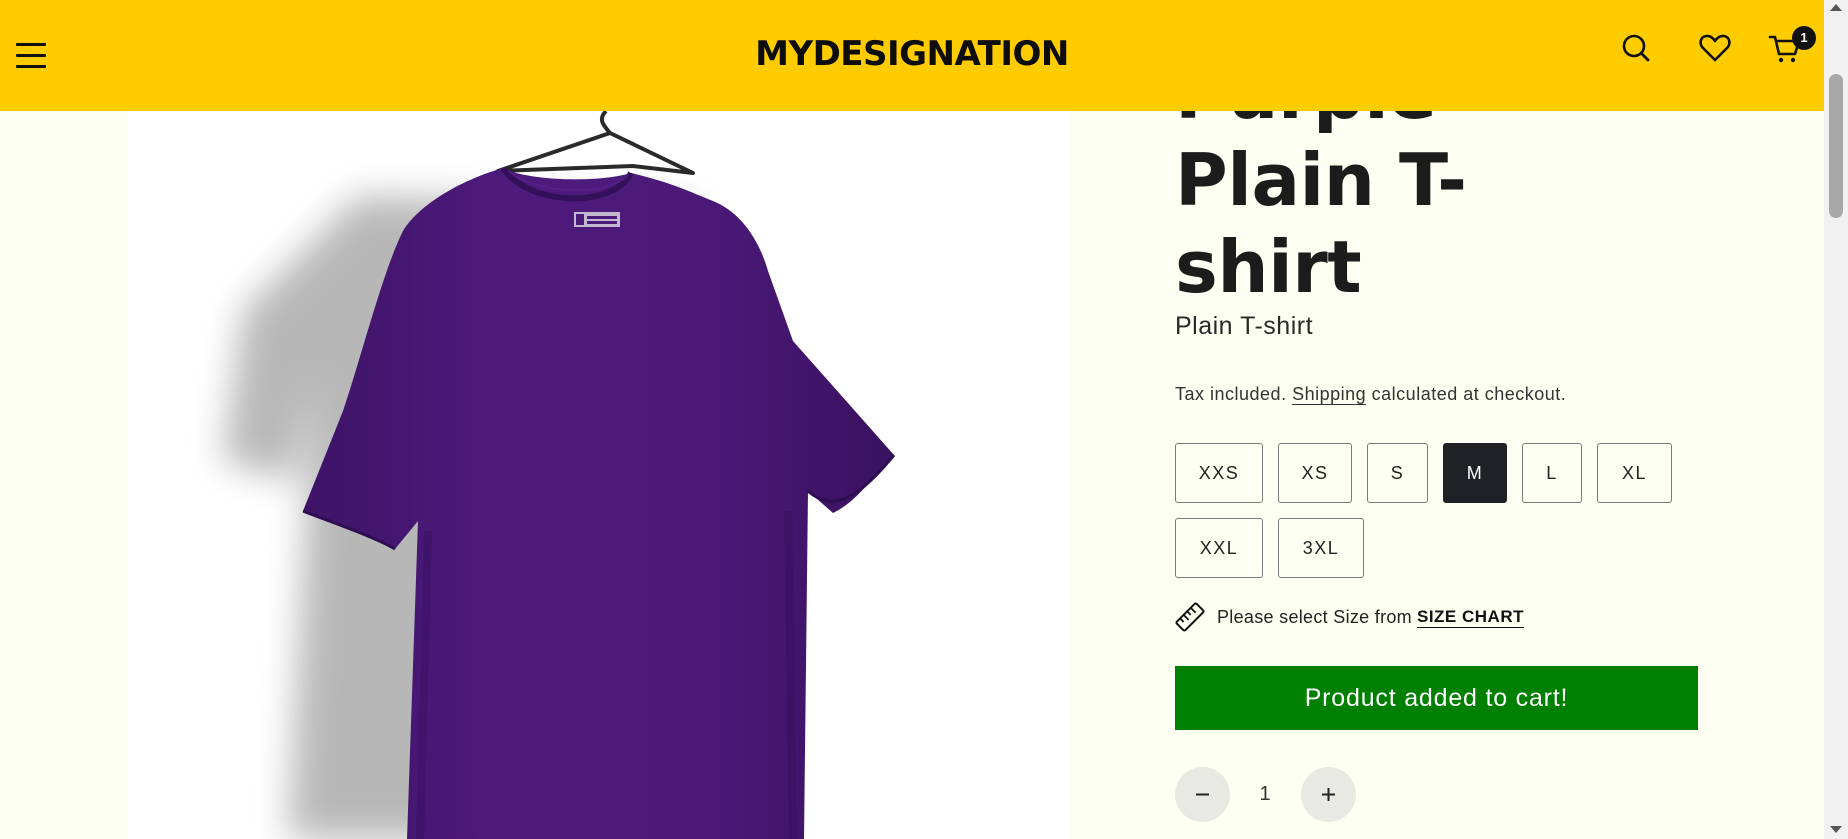 The width and height of the screenshot is (1848, 839). What do you see at coordinates (1804, 38) in the screenshot?
I see `cart-count-badge: 1` at bounding box center [1804, 38].